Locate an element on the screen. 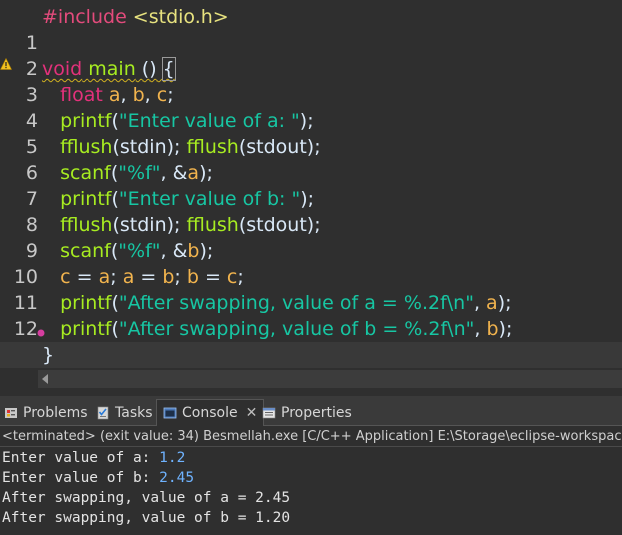 This screenshot has width=622, height=535. code-line-4: 4 float a, b, c; is located at coordinates (311, 107).